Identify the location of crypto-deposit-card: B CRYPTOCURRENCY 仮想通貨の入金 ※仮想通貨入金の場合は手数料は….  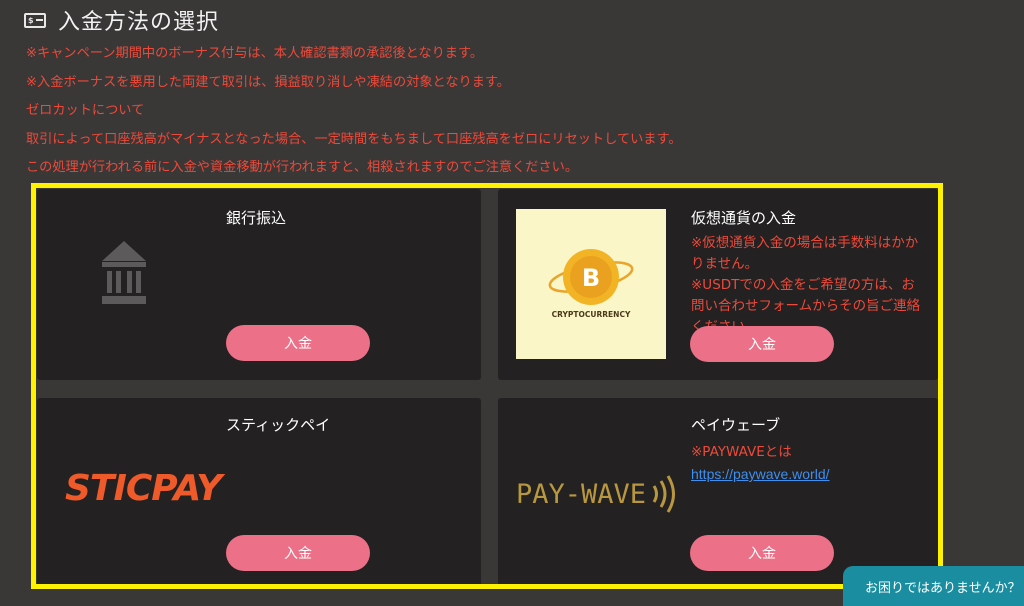
(718, 284).